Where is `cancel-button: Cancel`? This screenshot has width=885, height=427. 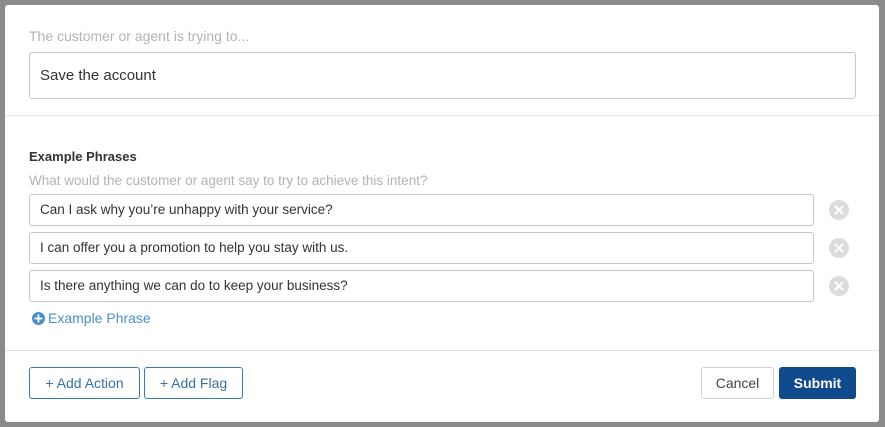
cancel-button: Cancel is located at coordinates (737, 383).